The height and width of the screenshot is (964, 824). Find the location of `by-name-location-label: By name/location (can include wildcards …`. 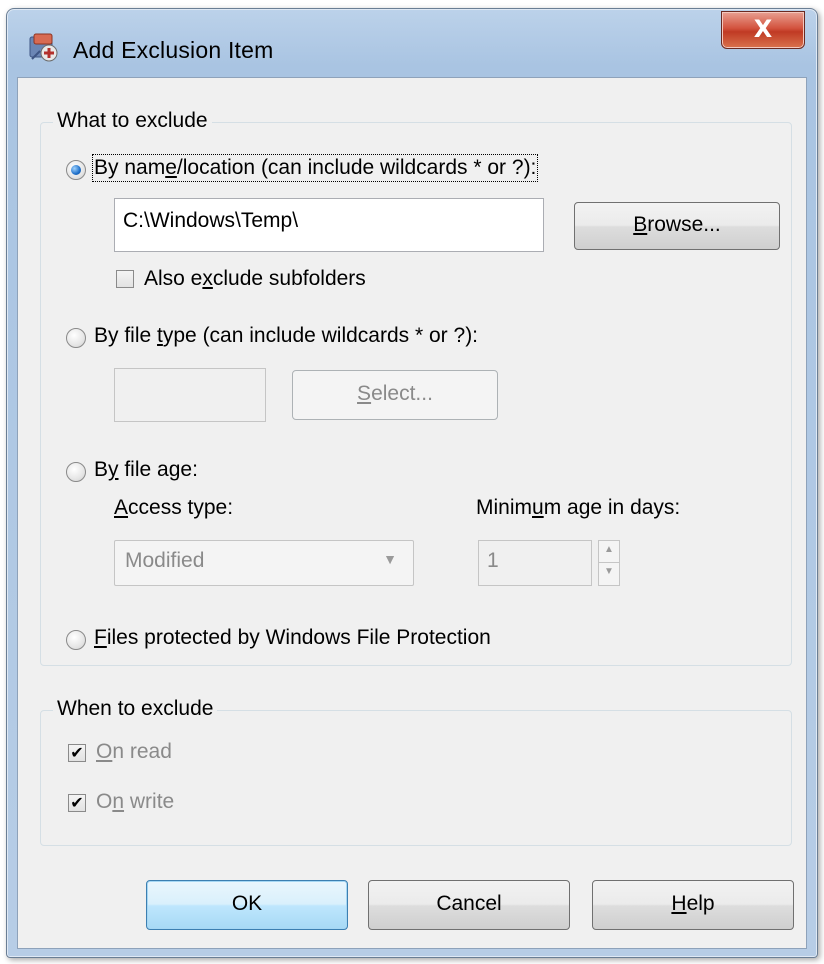

by-name-location-label: By name/location (can include wildcards … is located at coordinates (315, 168).